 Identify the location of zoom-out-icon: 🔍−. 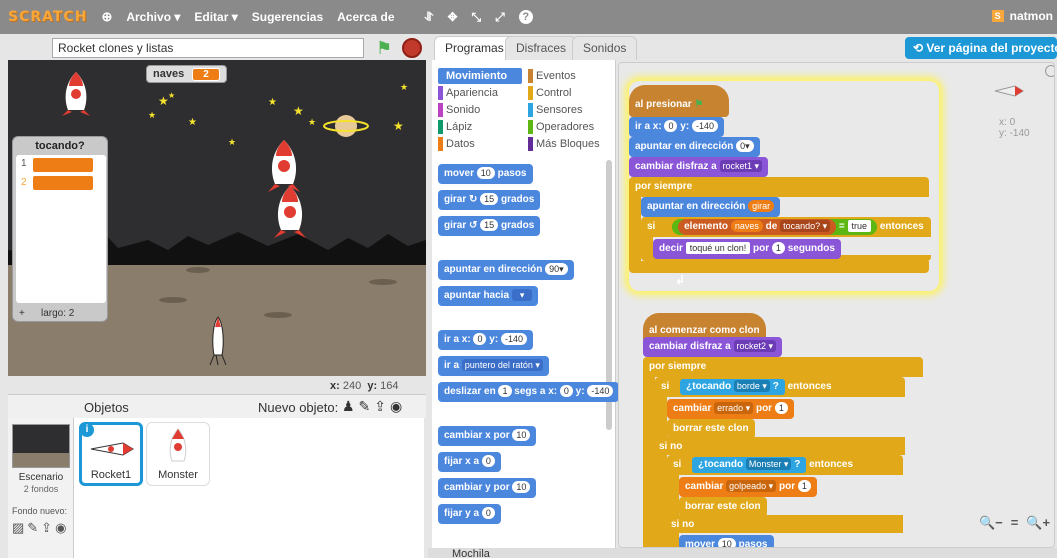
(991, 523).